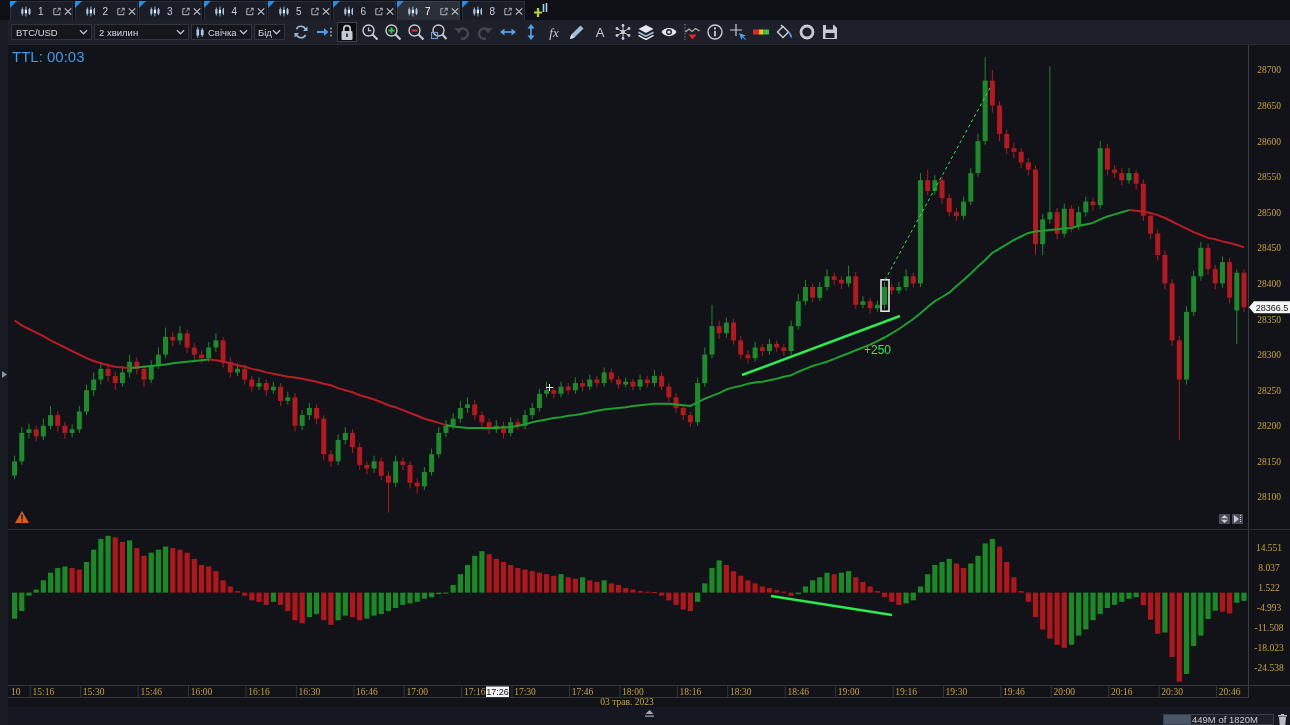 The width and height of the screenshot is (1290, 725). I want to click on timeframe-select: 2 хвилин, so click(141, 32).